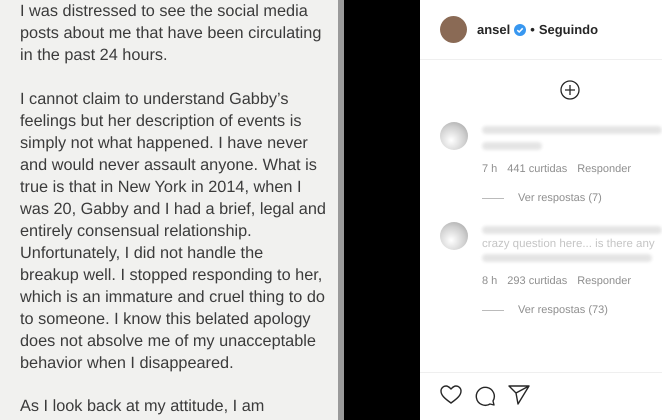 This screenshot has height=420, width=662. I want to click on scrollbar, so click(341, 210).